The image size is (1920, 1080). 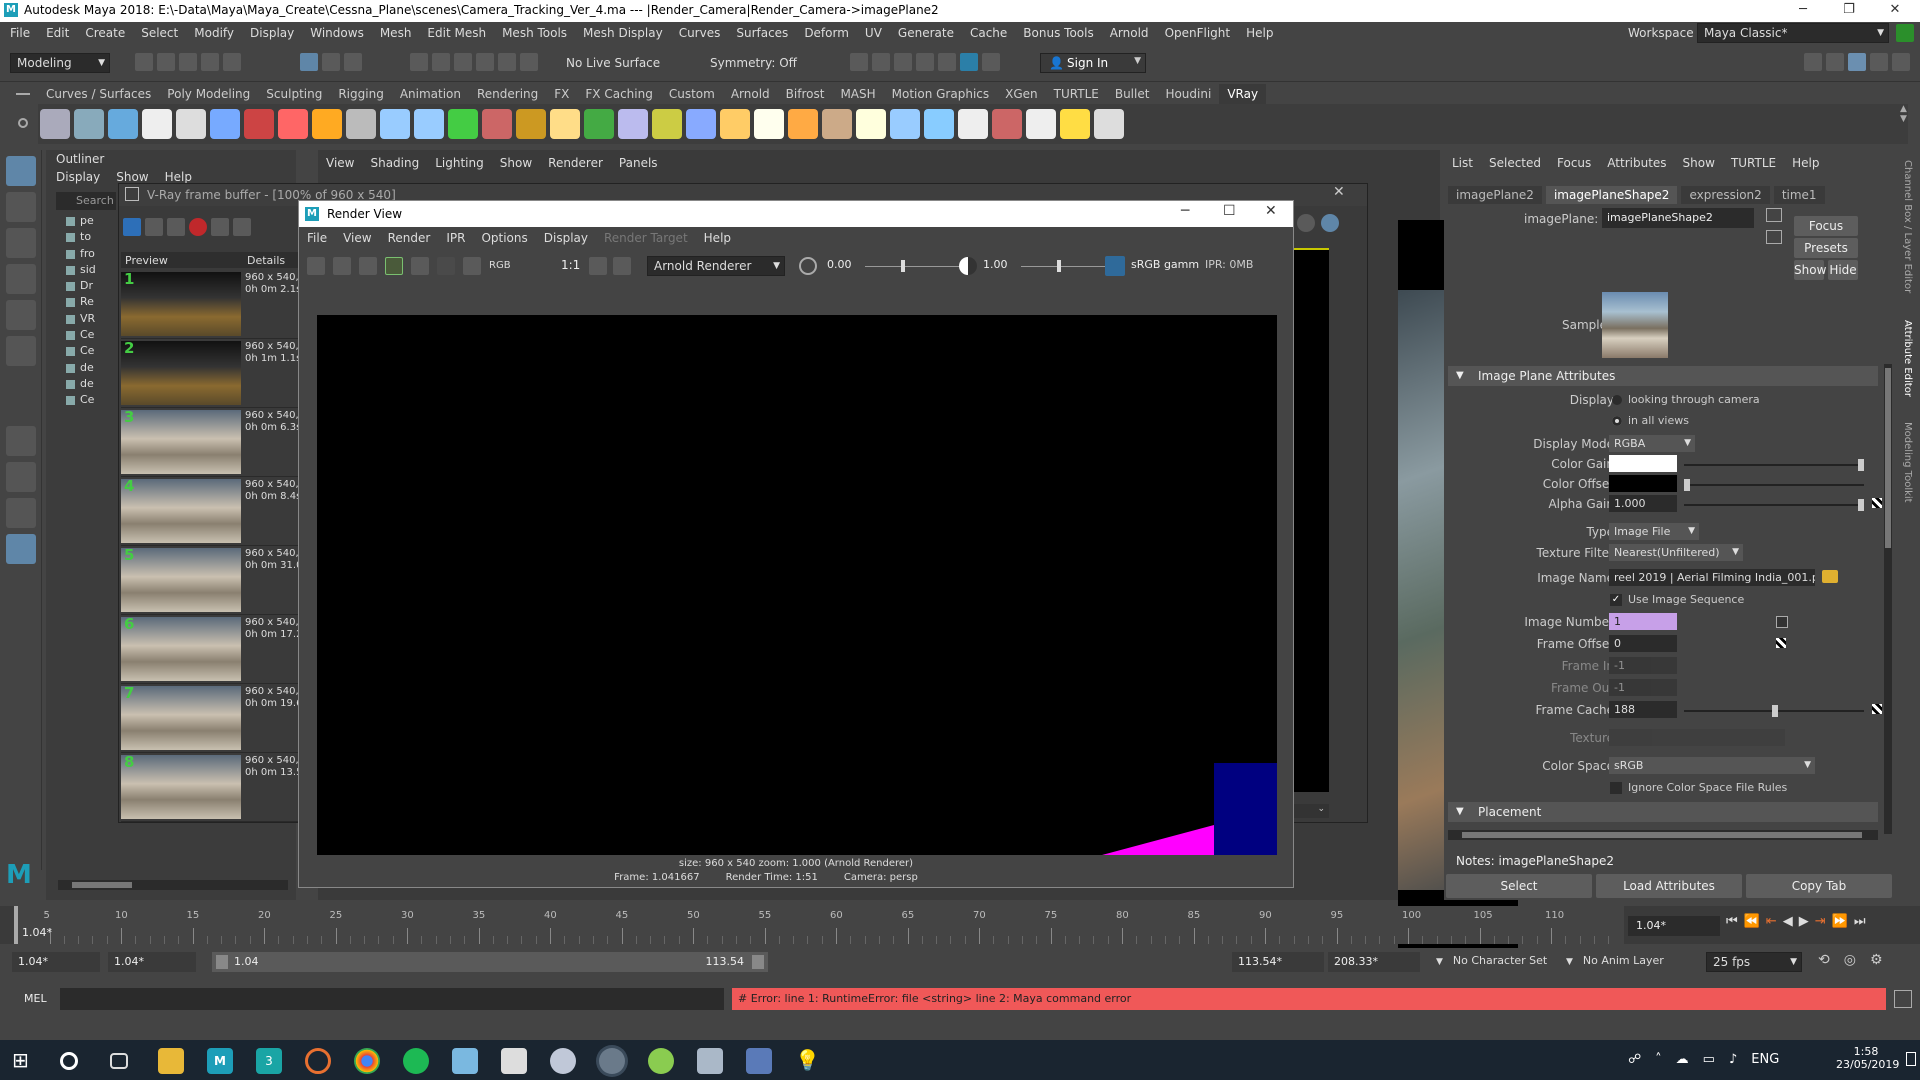 I want to click on ae-tab-imageplaneshape2: imagePlaneShape2, so click(x=1611, y=195).